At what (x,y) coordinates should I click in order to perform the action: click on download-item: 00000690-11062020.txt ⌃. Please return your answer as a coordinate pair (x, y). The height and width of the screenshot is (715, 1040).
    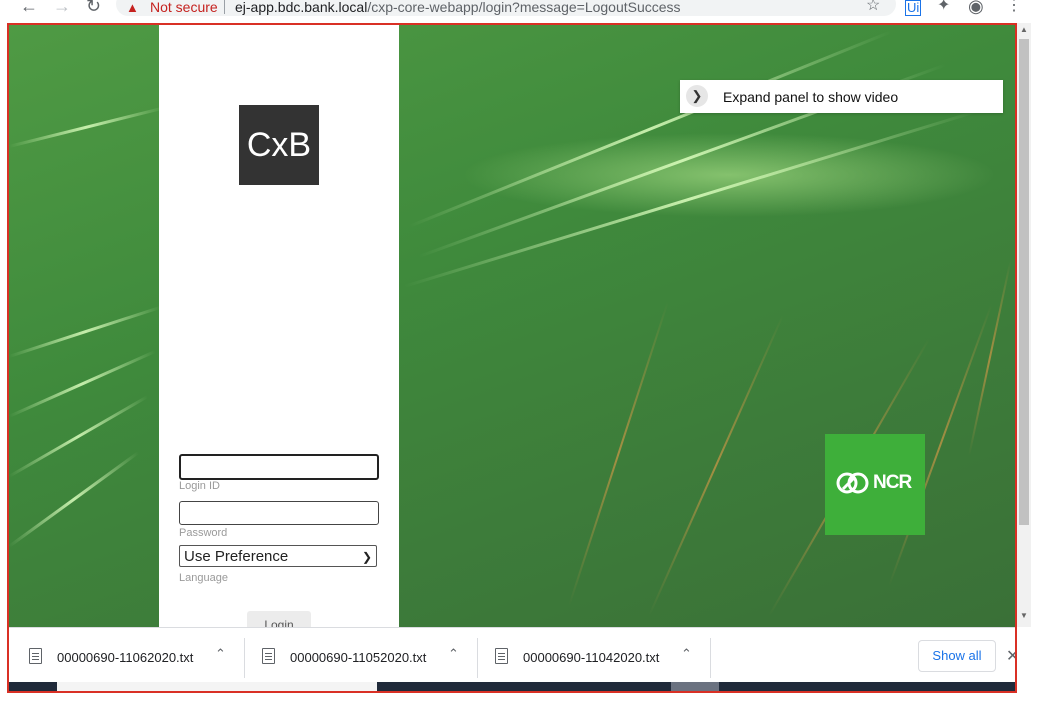
    Looking at the image, I should click on (125, 658).